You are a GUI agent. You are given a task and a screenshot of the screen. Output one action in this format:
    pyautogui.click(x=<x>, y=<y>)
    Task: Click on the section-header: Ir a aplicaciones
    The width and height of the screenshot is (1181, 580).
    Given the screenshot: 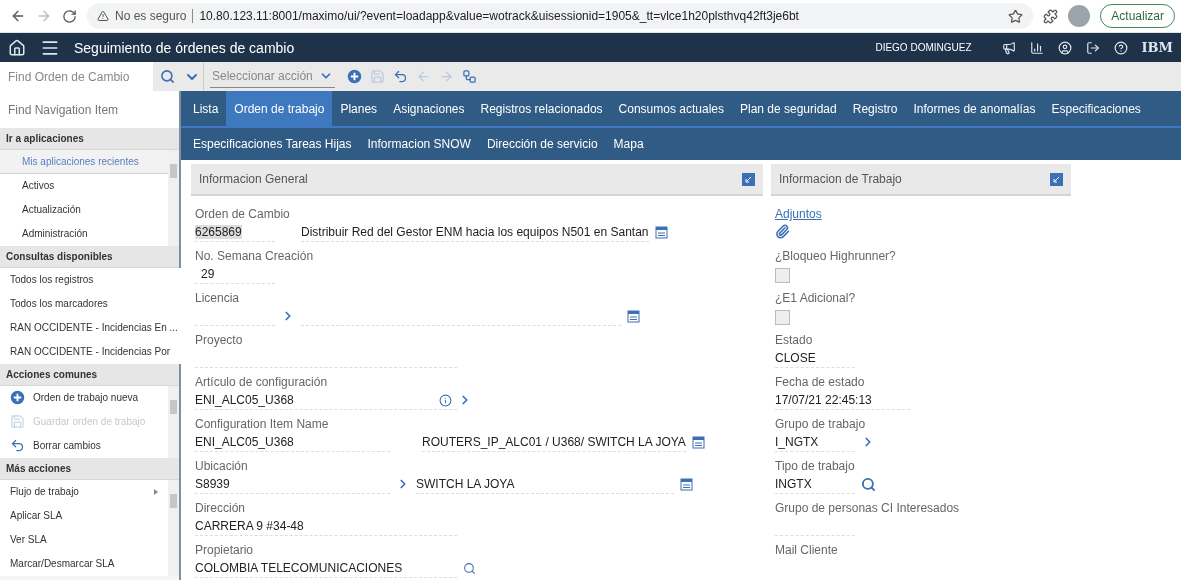 What is the action you would take?
    pyautogui.click(x=89, y=139)
    